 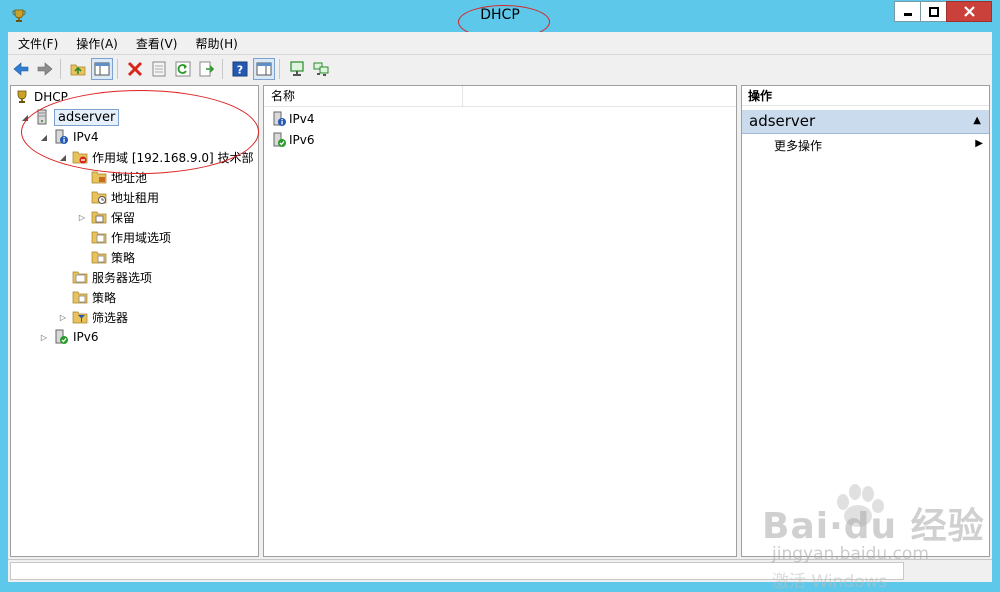 I want to click on list-item: IPv4, so click(x=293, y=119).